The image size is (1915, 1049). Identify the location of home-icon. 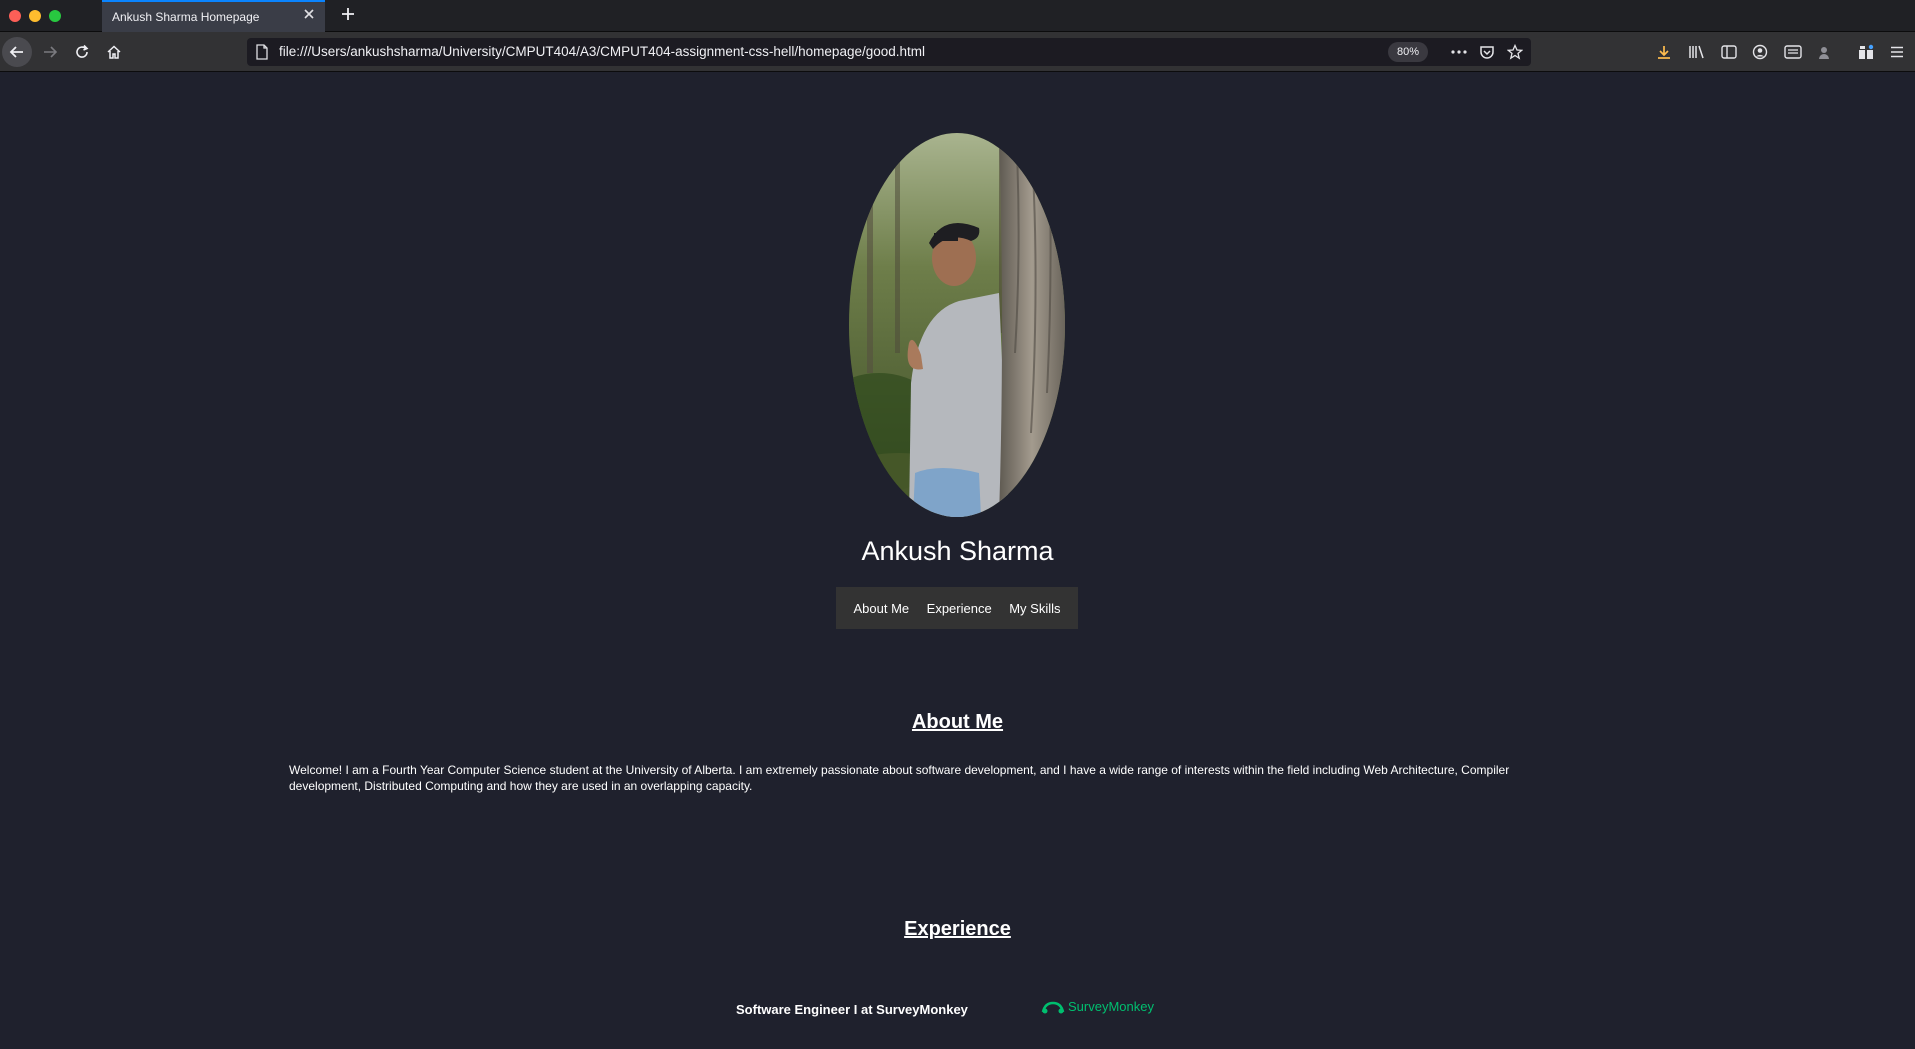
(114, 52).